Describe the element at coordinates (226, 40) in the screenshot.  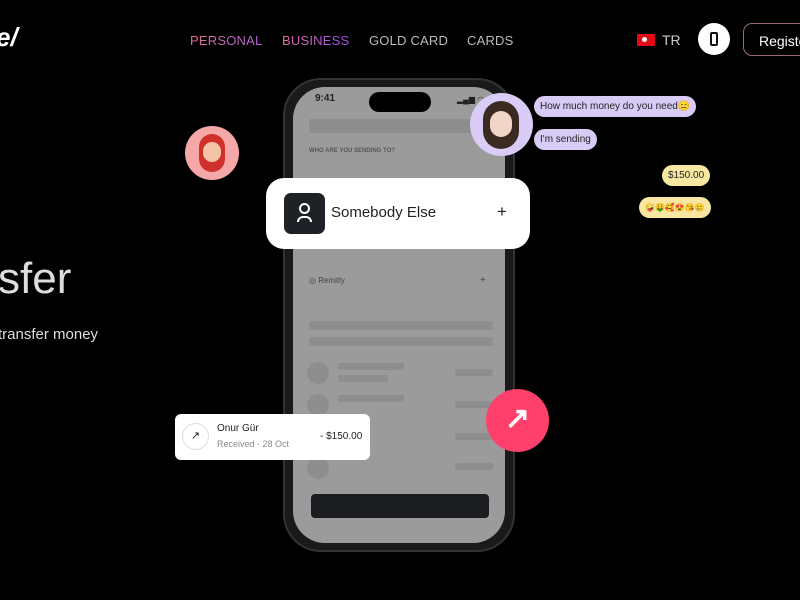
I see `nav-personal: PERSONAL` at that location.